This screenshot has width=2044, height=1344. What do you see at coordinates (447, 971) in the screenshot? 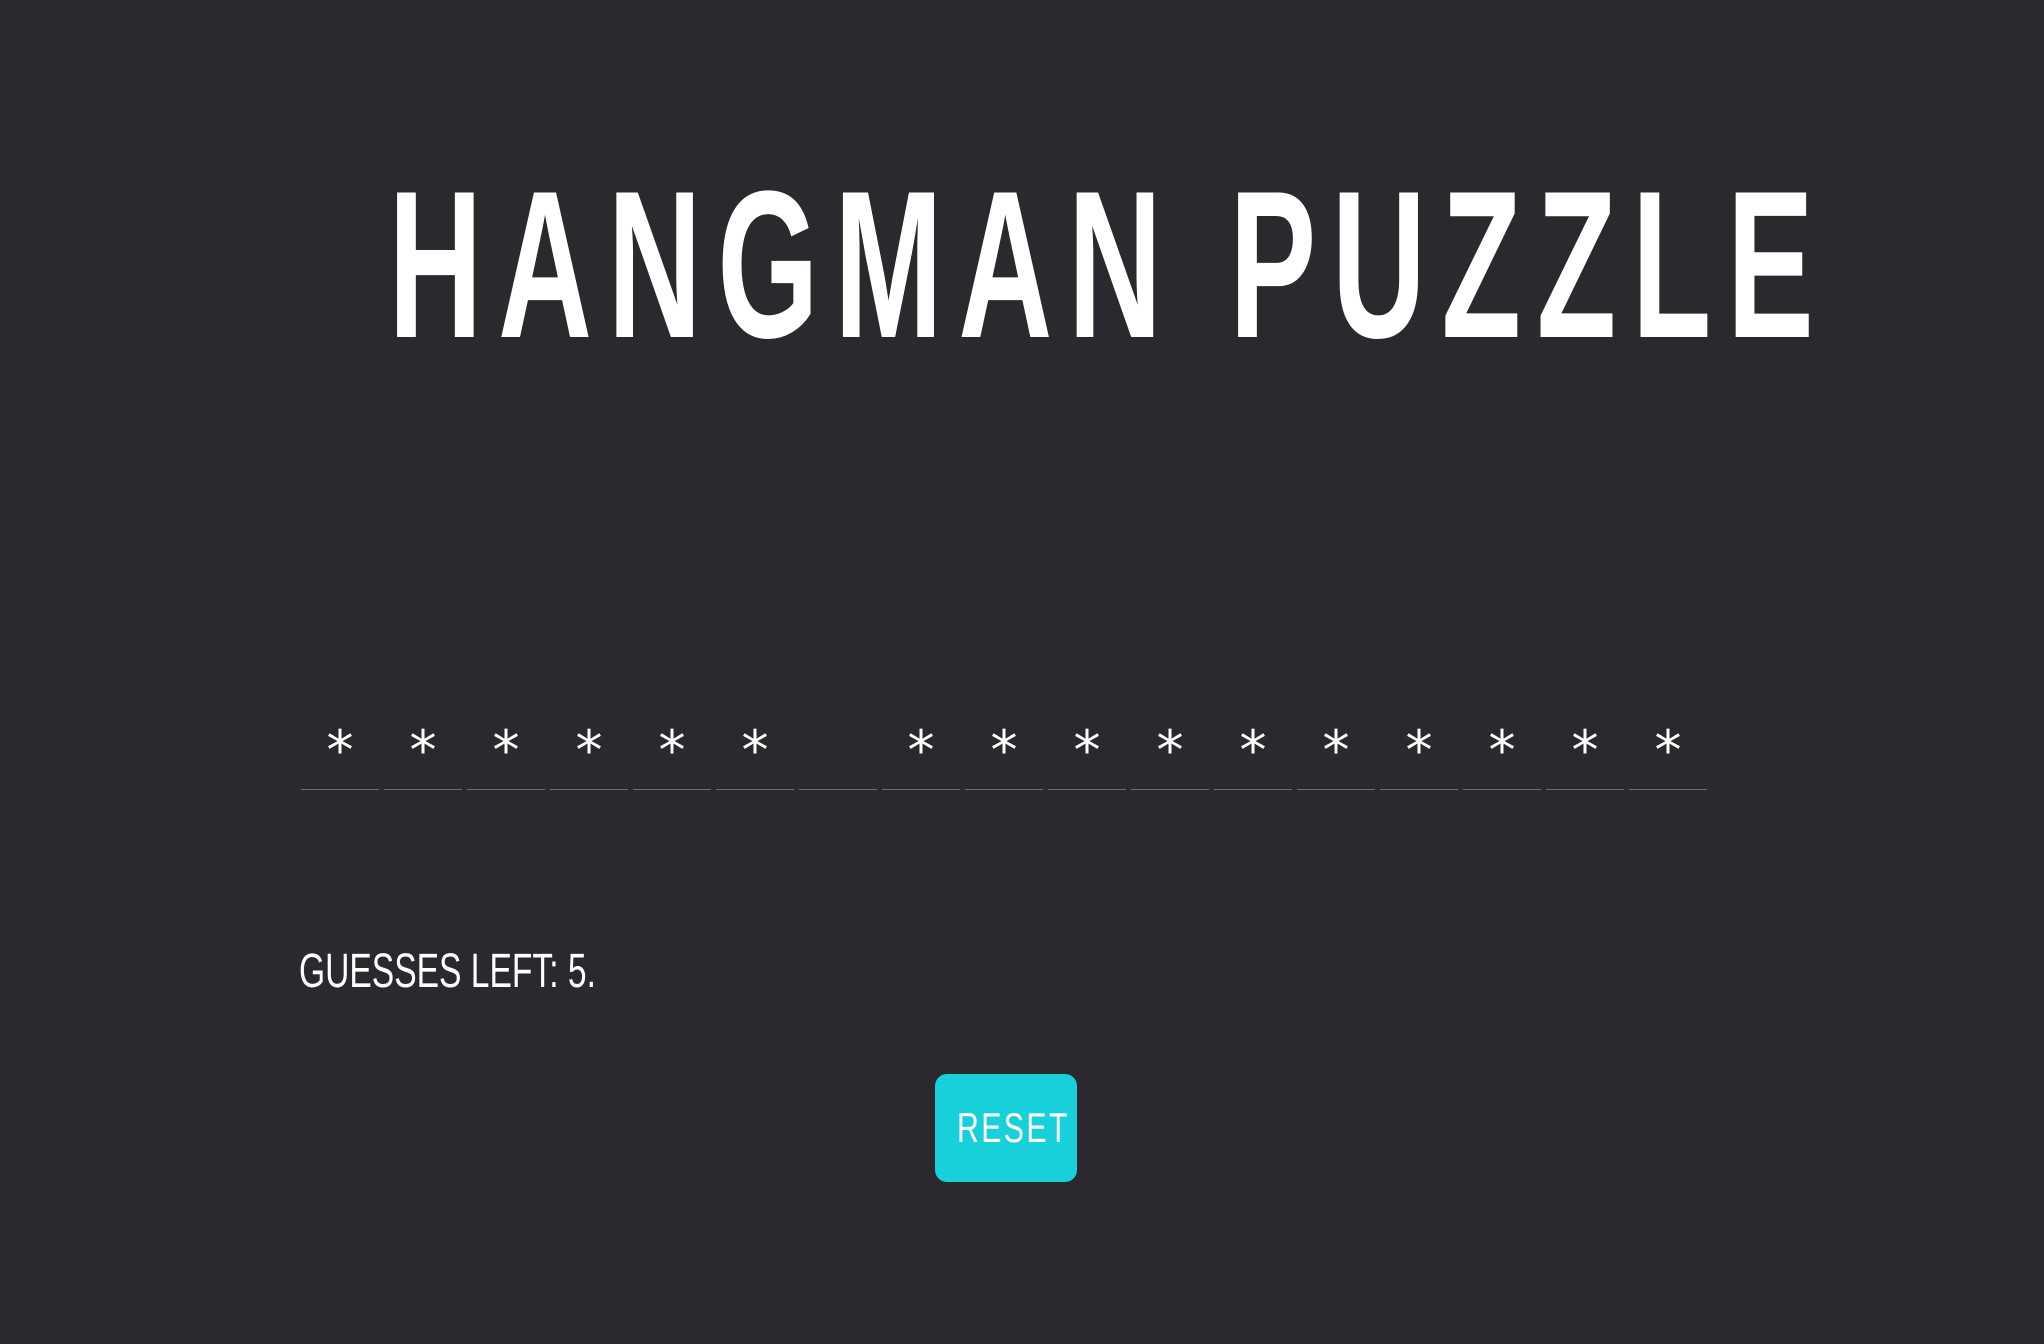
I see `guesses-left-text: Guesses left: 5.` at bounding box center [447, 971].